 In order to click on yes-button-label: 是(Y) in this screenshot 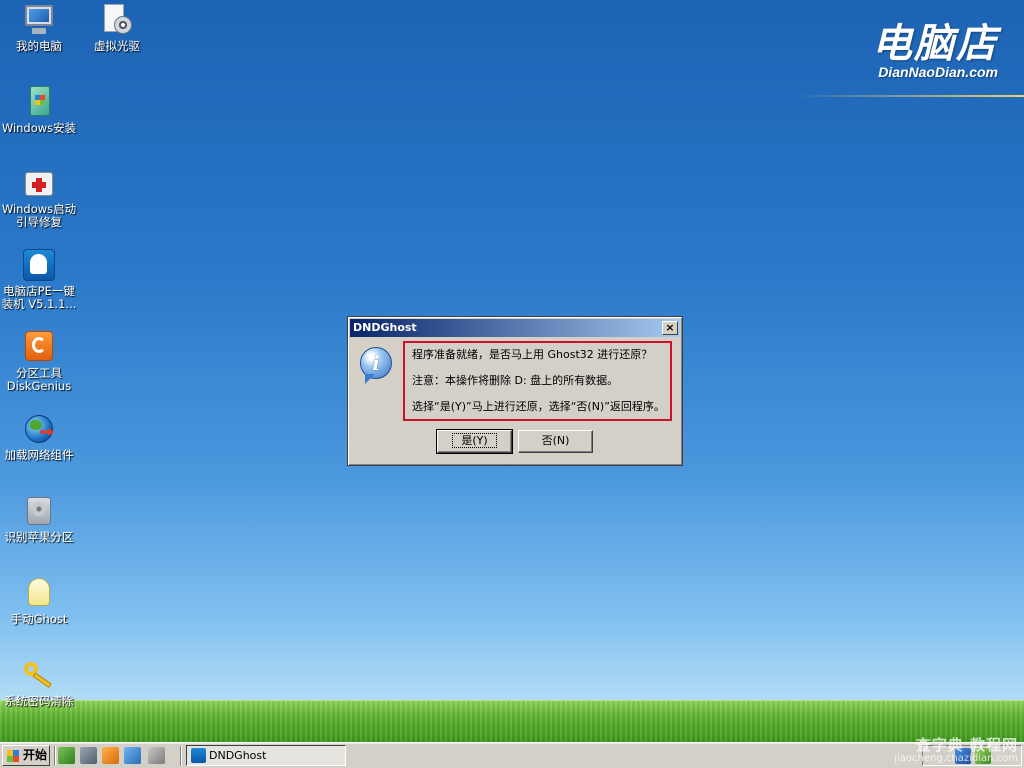, I will do `click(474, 440)`.